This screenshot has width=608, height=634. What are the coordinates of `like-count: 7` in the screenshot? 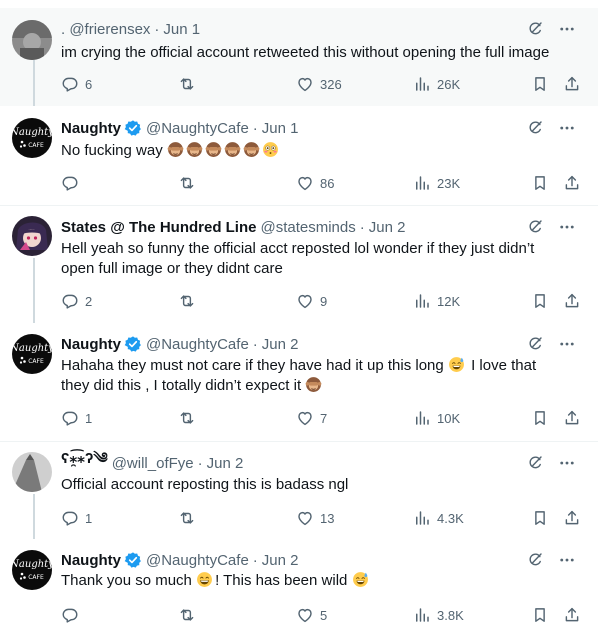 It's located at (324, 418).